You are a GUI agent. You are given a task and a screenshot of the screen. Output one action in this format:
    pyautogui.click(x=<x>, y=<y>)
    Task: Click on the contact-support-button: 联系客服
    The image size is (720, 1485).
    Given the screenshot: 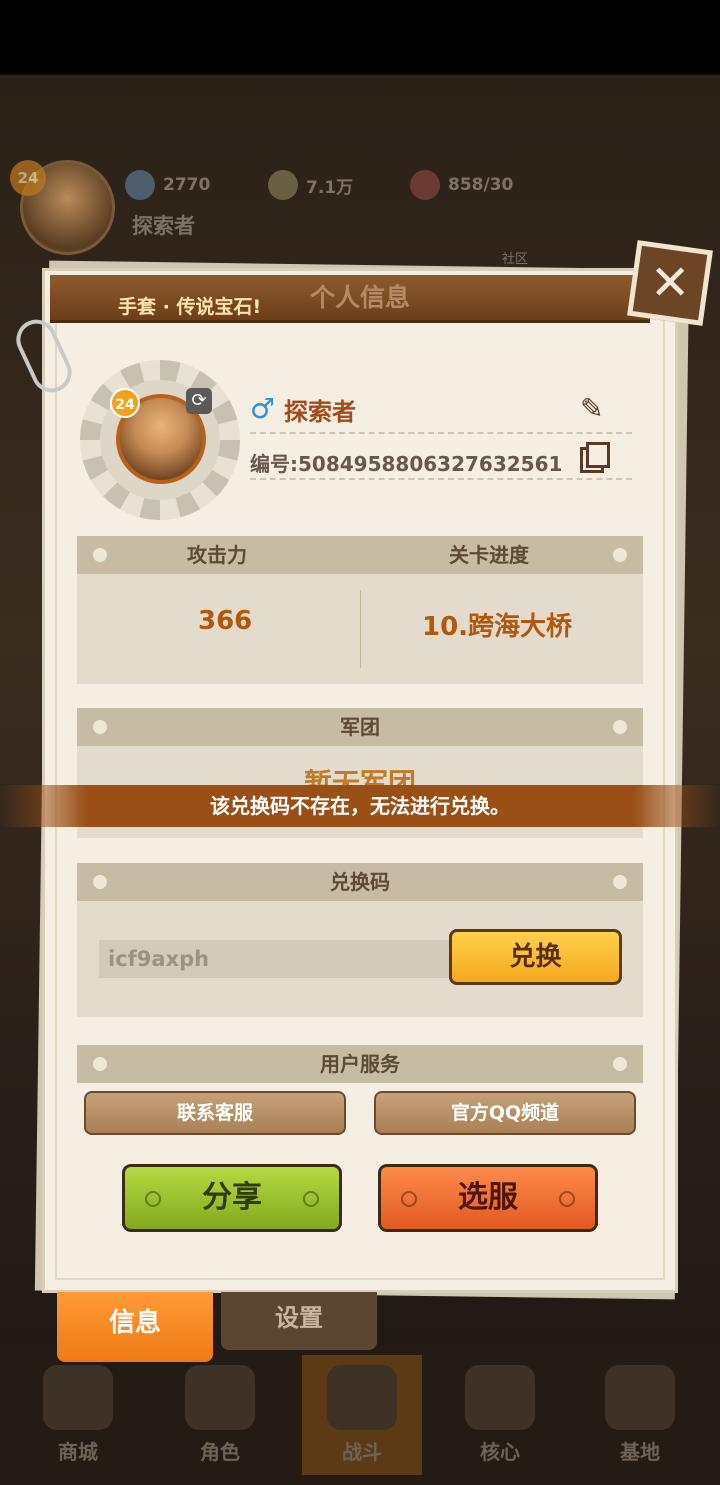 What is the action you would take?
    pyautogui.click(x=215, y=1113)
    